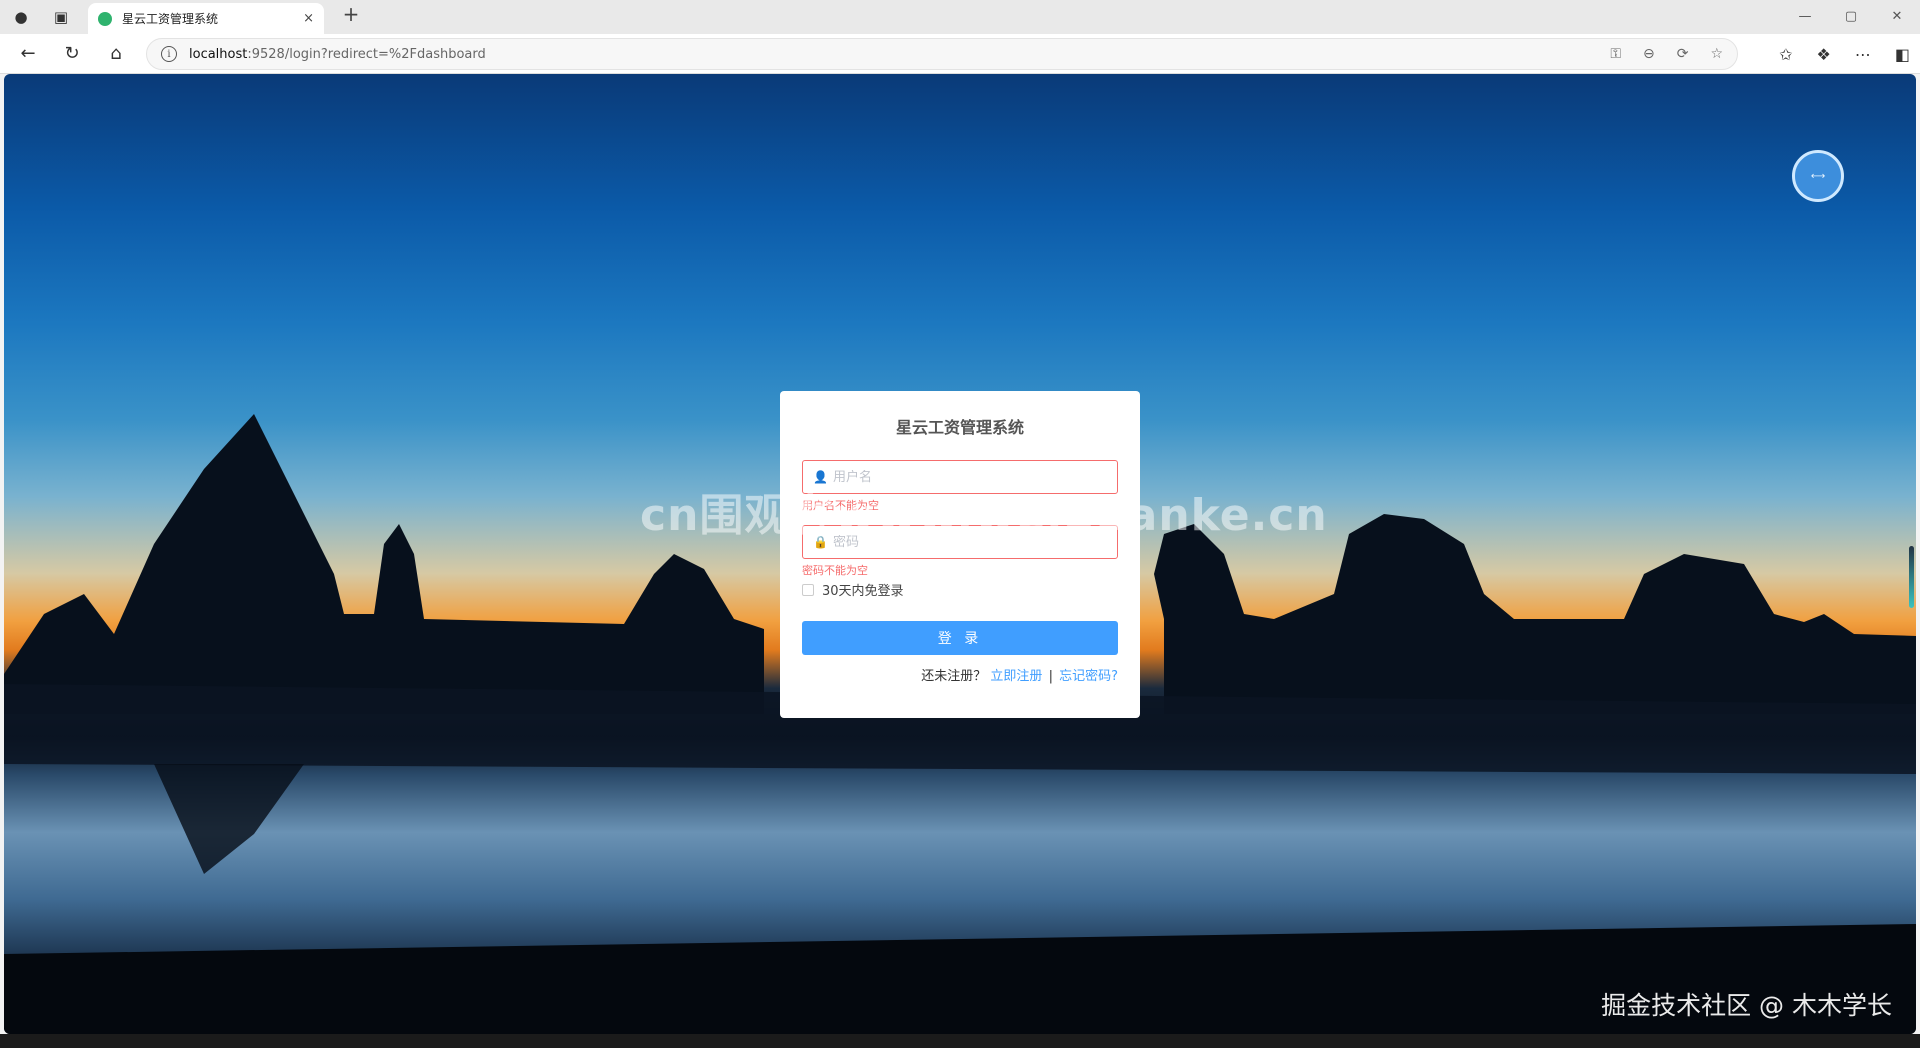 The image size is (1920, 1048). I want to click on home-icon: ⌂, so click(116, 53).